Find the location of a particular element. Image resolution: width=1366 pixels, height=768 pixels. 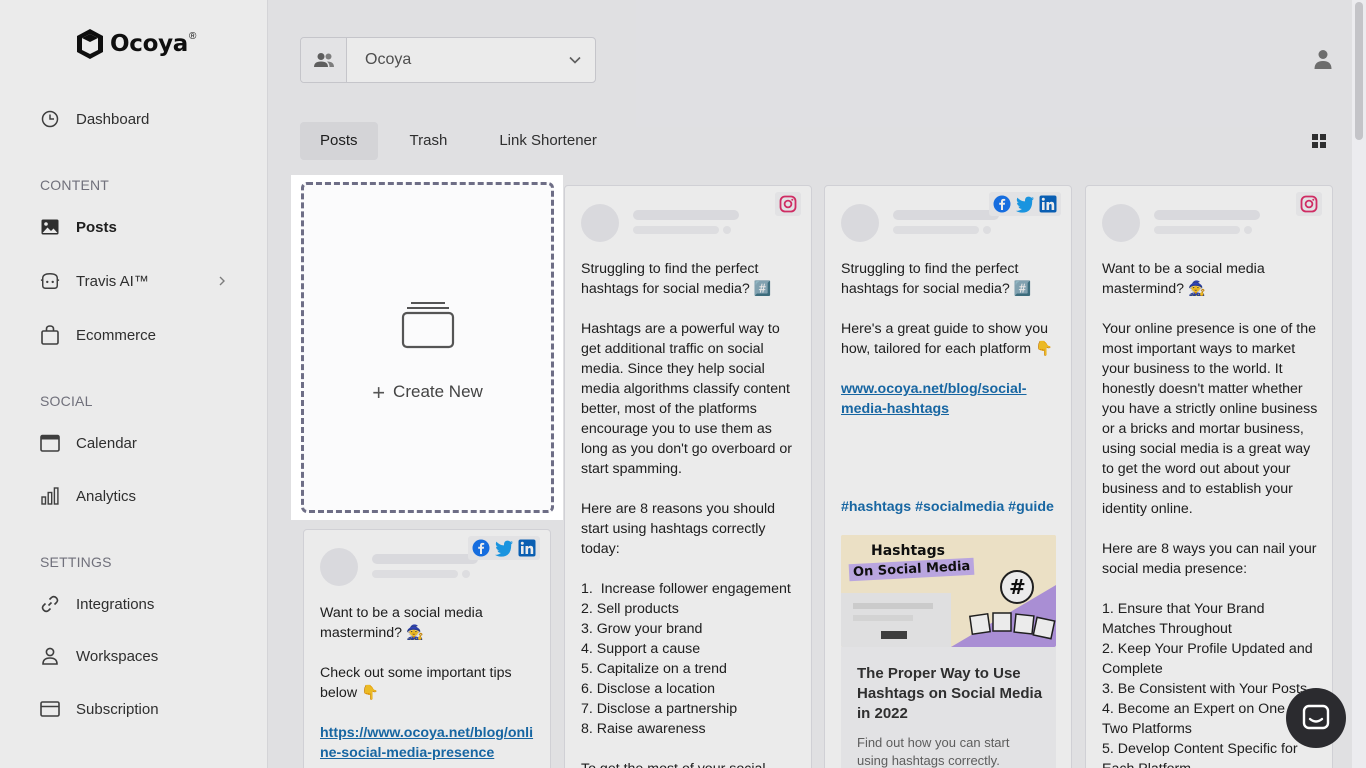

link-preview-image: Hashtags On Social Media # is located at coordinates (948, 591).